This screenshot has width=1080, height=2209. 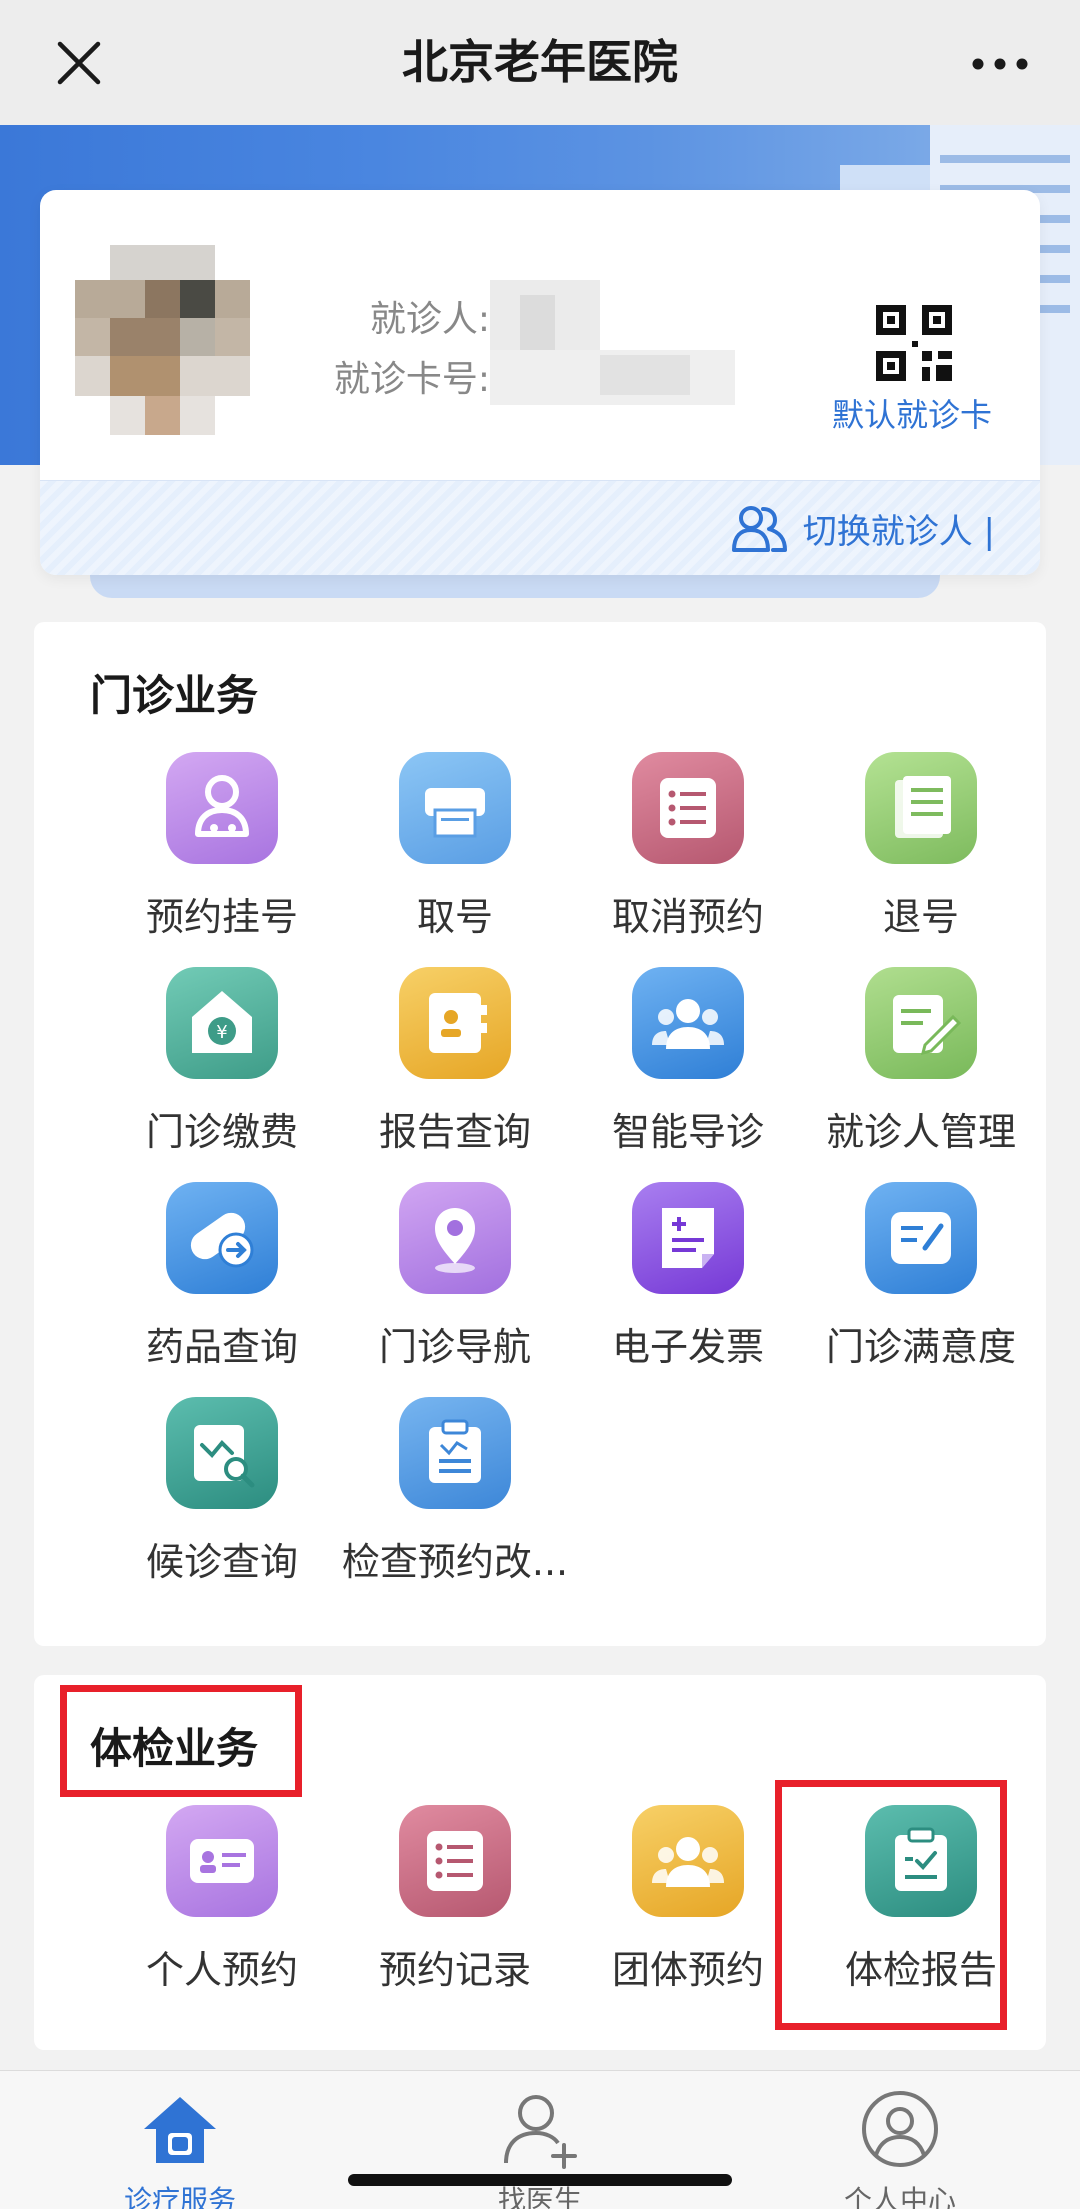 I want to click on add-user-icon, so click(x=540, y=2132).